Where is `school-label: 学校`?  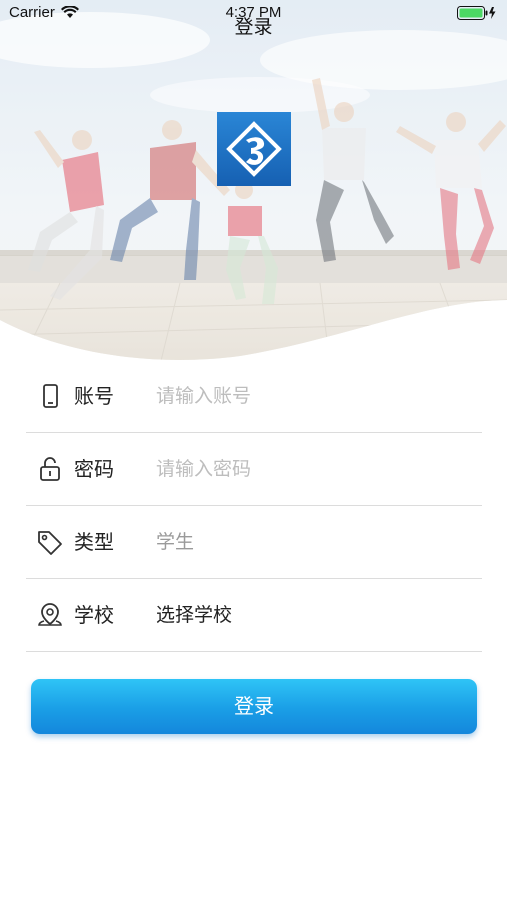 school-label: 学校 is located at coordinates (94, 615).